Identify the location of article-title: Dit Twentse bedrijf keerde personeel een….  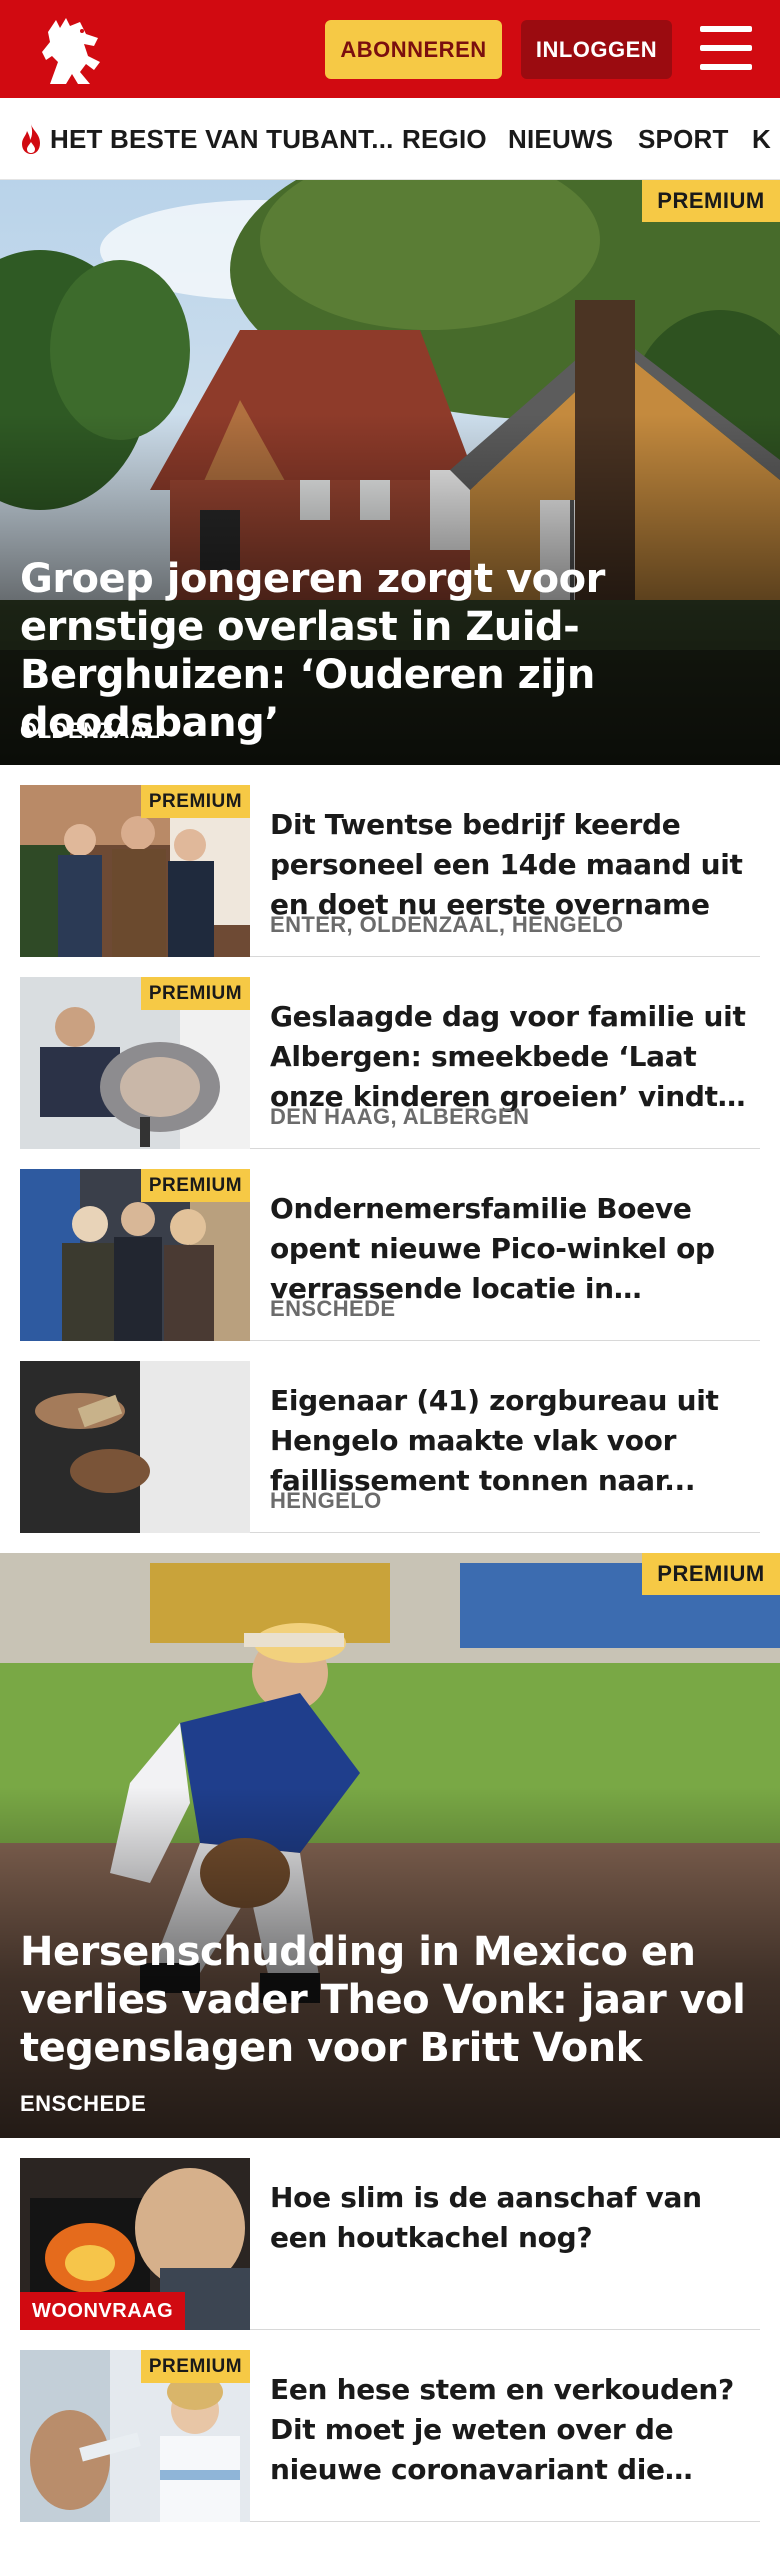
(515, 865).